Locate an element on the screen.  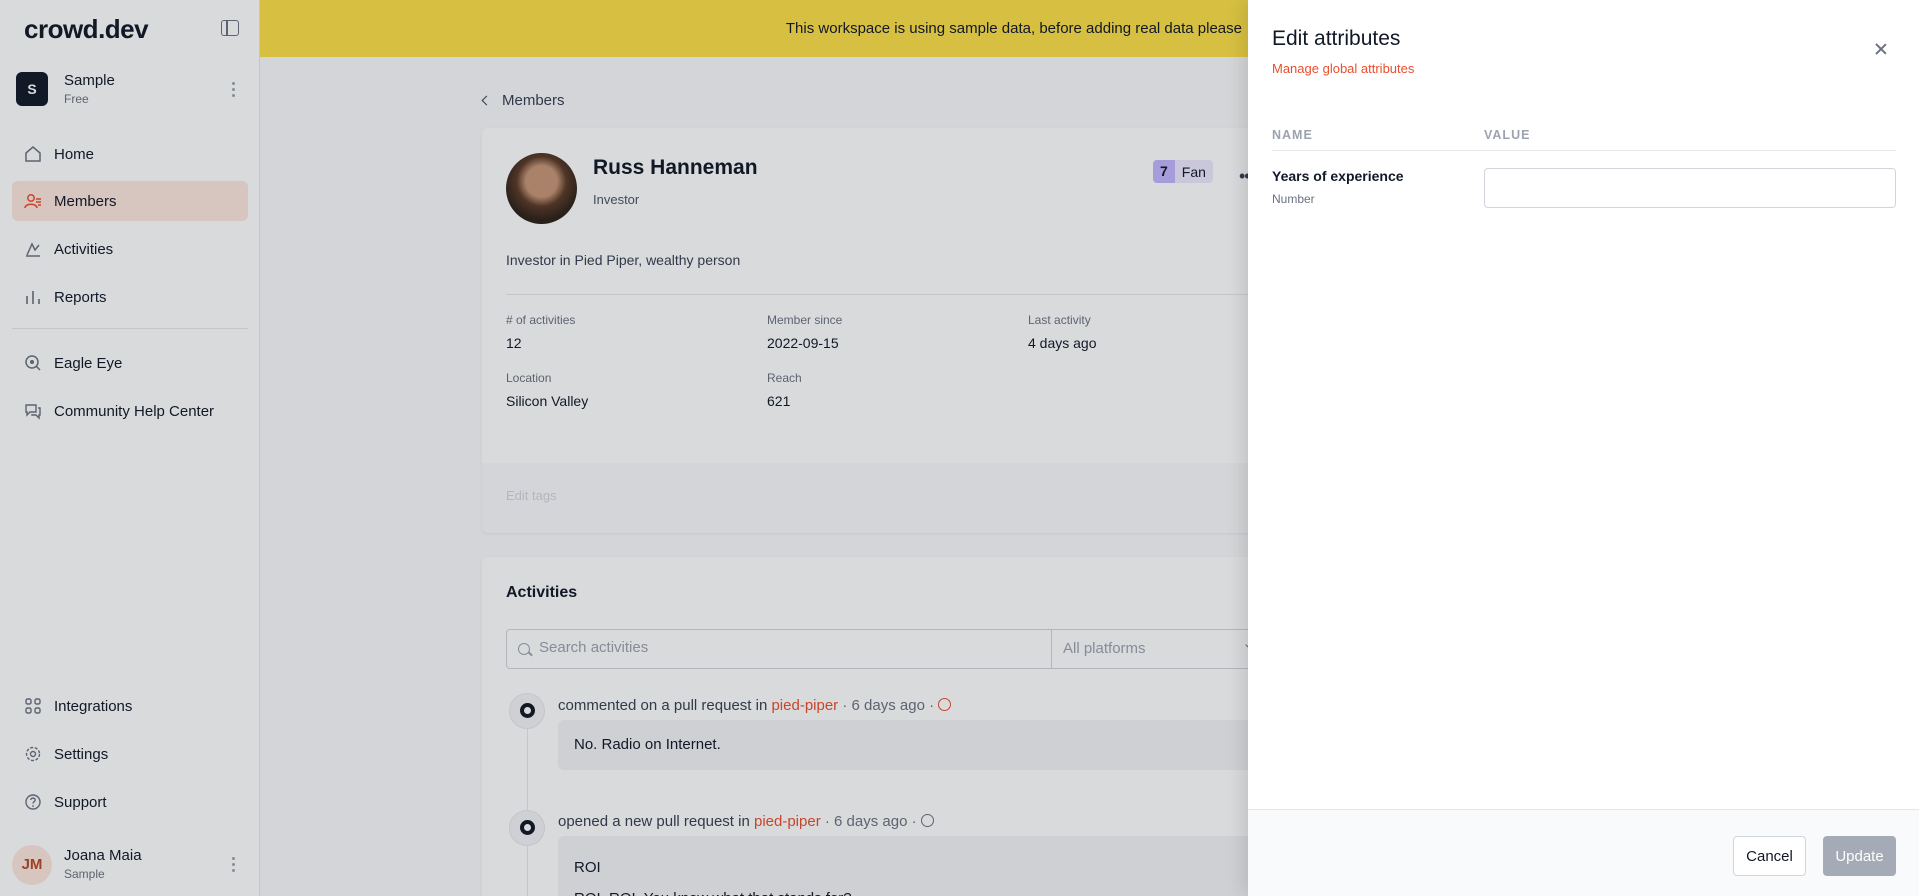
attribute-type: Number is located at coordinates (1293, 199).